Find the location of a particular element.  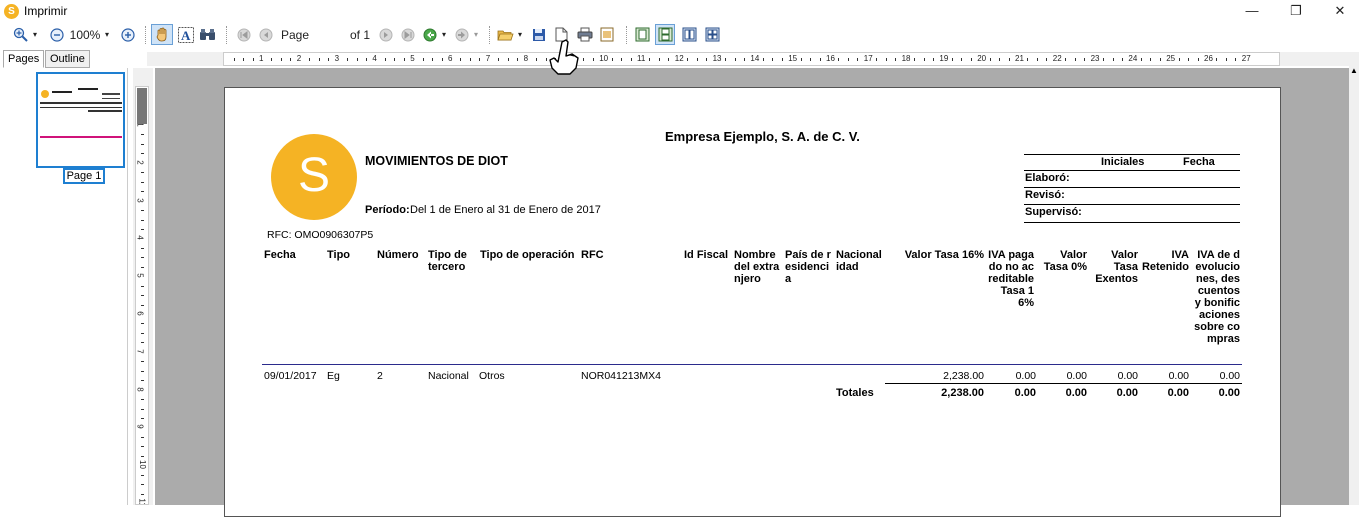

page-thumbnail is located at coordinates (80, 120).